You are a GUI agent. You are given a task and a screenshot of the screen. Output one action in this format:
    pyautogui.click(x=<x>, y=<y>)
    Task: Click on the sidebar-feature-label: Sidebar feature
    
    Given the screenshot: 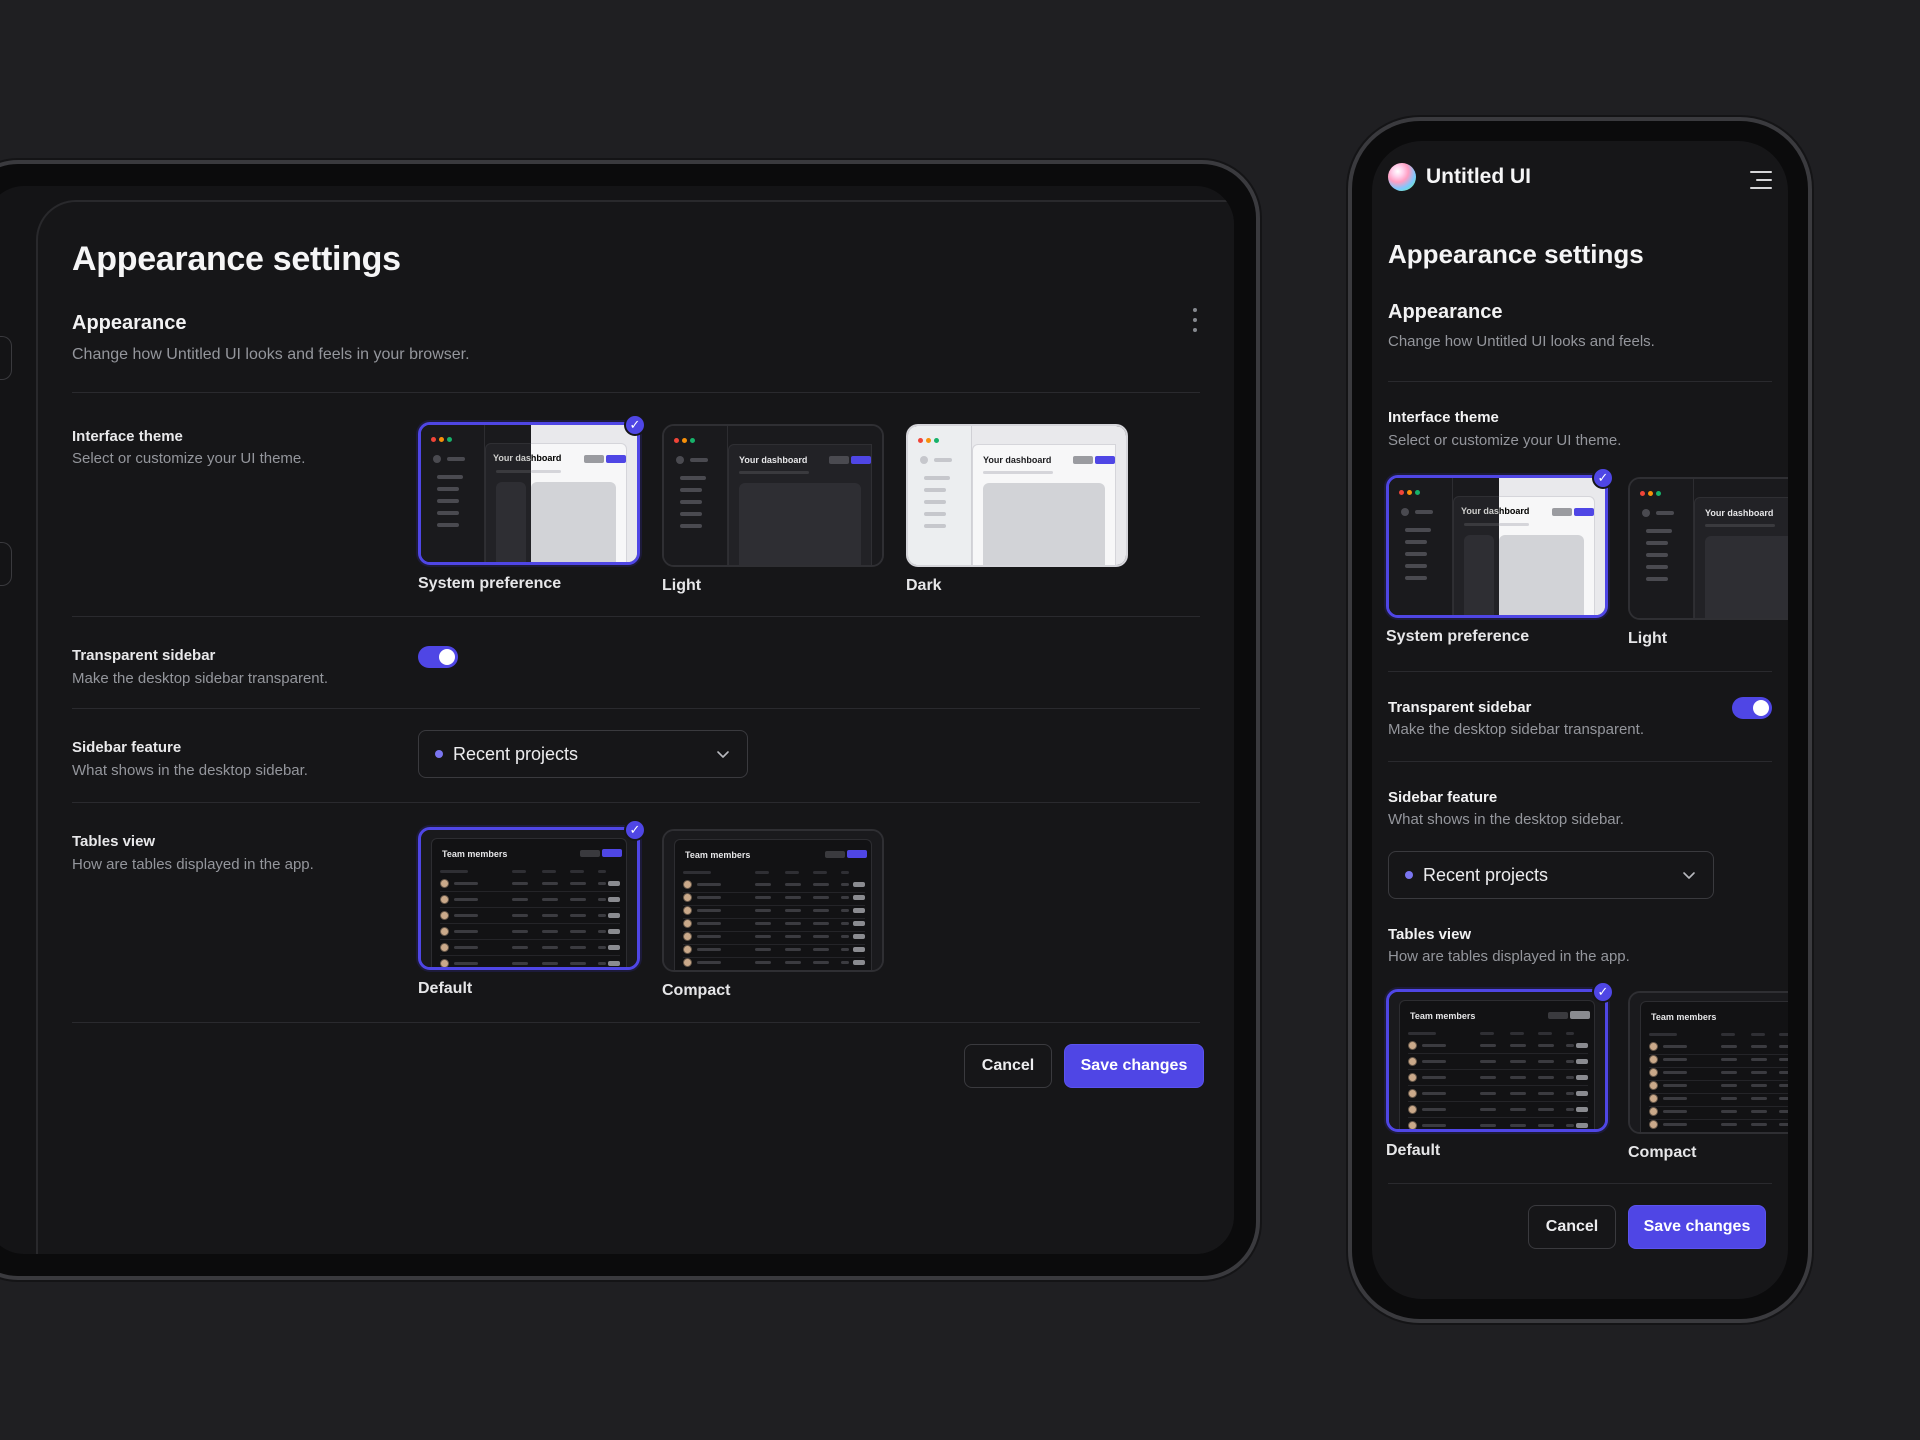 What is the action you would take?
    pyautogui.click(x=127, y=747)
    